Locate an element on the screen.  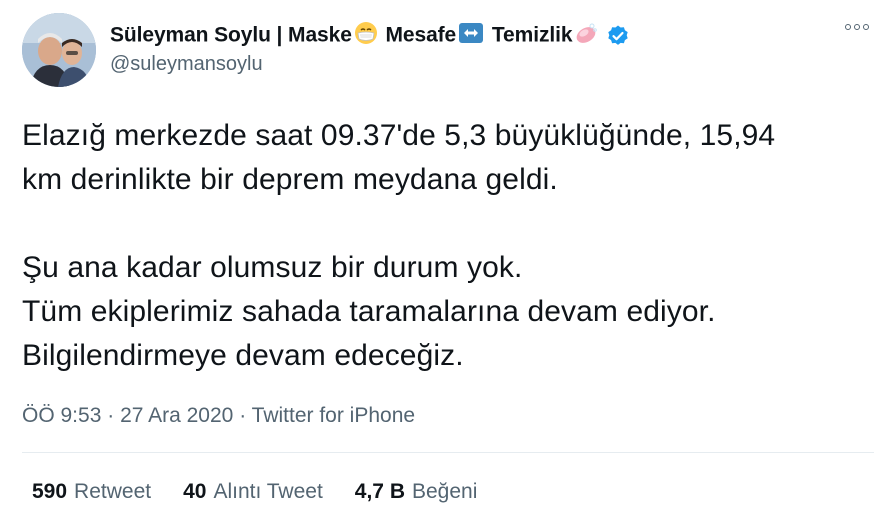
likes-stat: 4,7 B Beğeni is located at coordinates (416, 492).